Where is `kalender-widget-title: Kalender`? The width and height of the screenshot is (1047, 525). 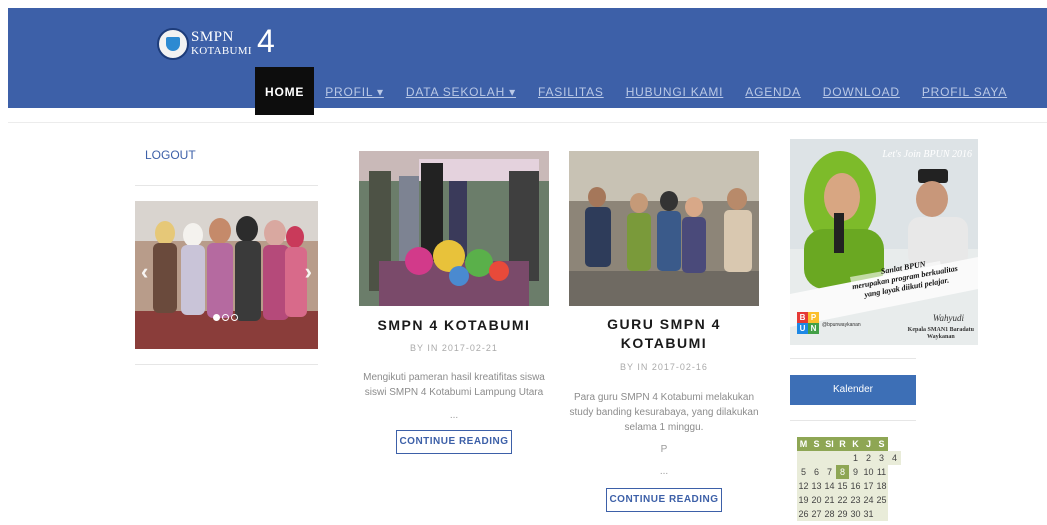
kalender-widget-title: Kalender is located at coordinates (853, 390).